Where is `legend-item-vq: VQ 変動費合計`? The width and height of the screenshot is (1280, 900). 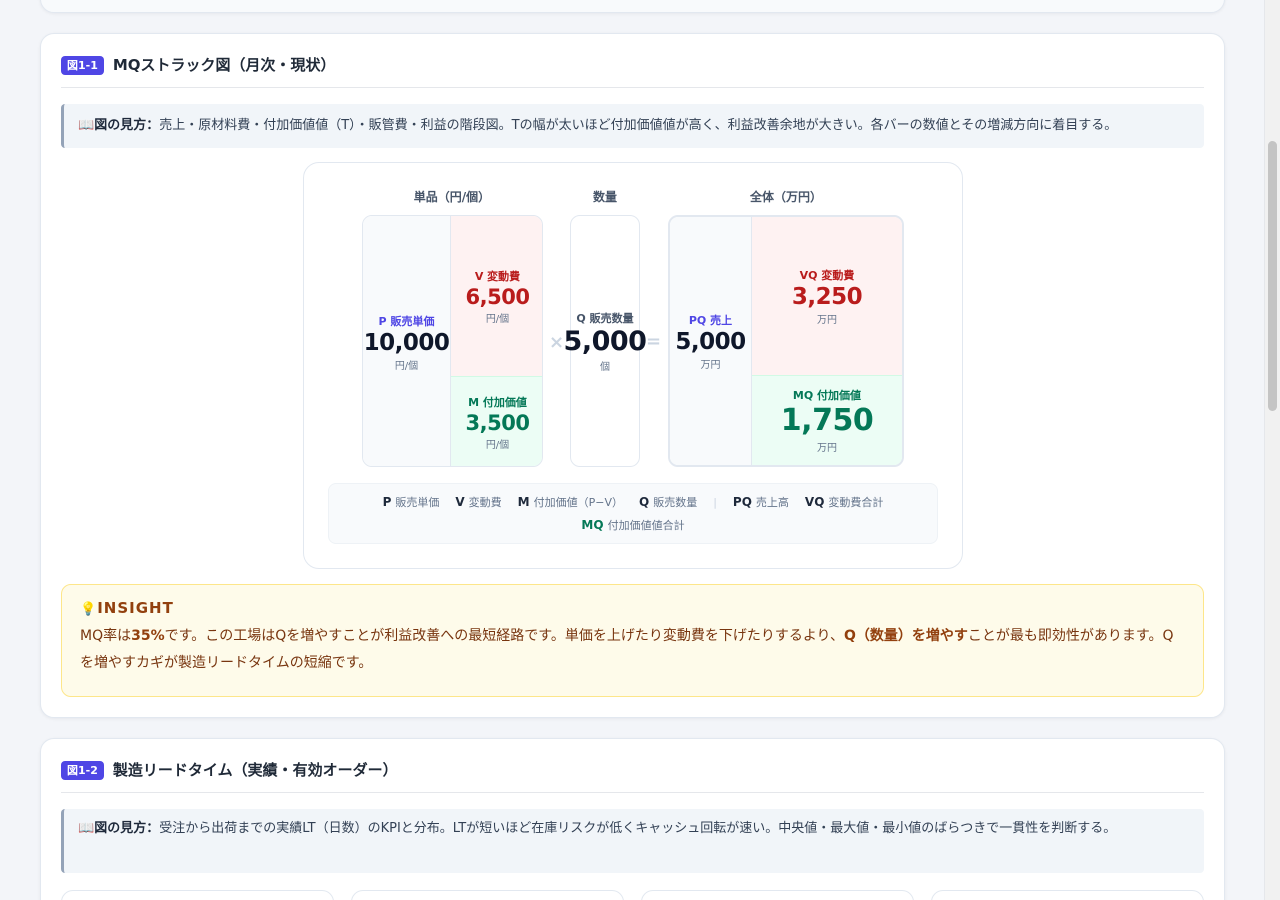 legend-item-vq: VQ 変動費合計 is located at coordinates (844, 502).